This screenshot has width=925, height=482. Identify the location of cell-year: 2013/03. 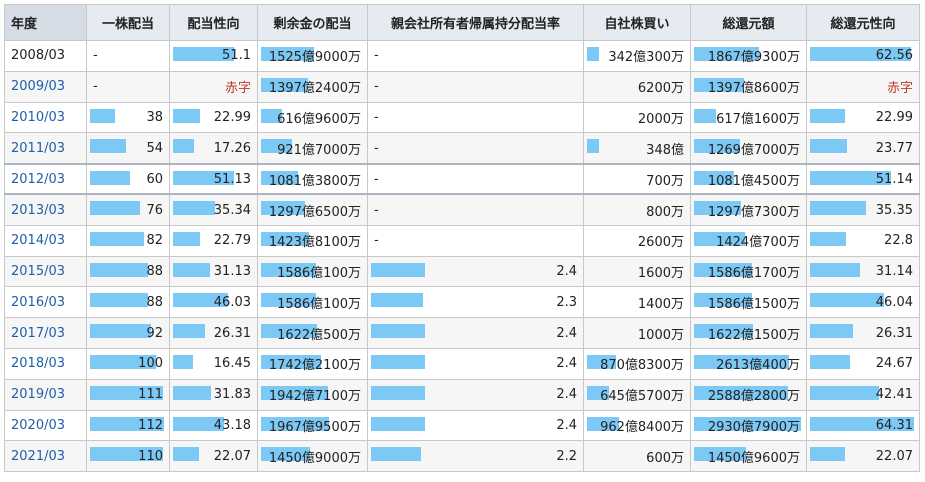
(45, 209).